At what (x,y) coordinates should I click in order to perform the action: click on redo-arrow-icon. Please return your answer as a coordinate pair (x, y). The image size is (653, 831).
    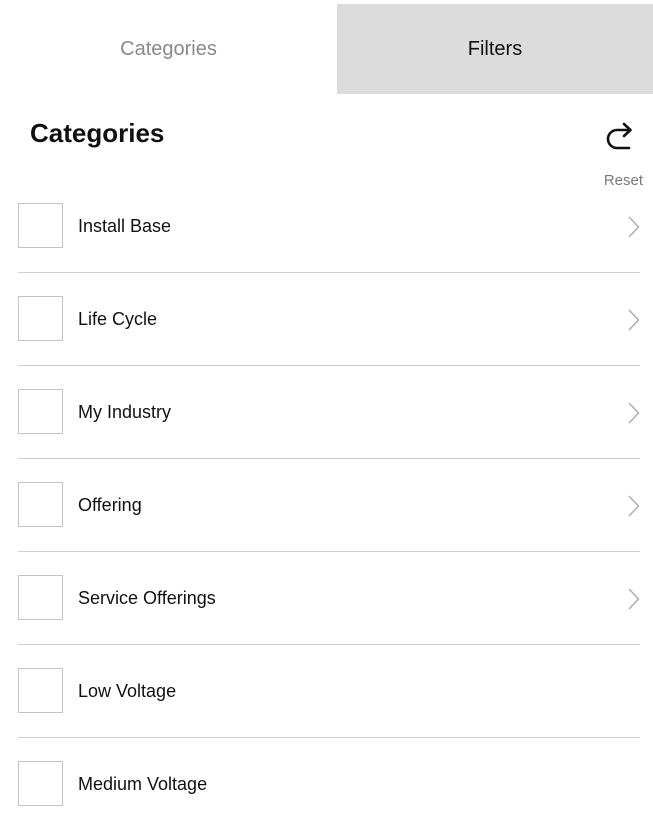
    Looking at the image, I should click on (619, 136).